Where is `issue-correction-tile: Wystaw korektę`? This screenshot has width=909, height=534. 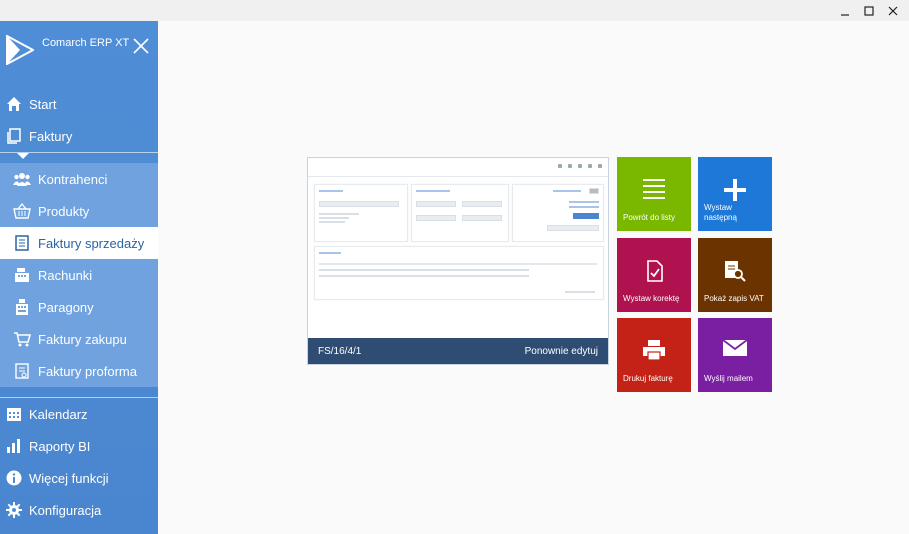
issue-correction-tile: Wystaw korektę is located at coordinates (654, 275).